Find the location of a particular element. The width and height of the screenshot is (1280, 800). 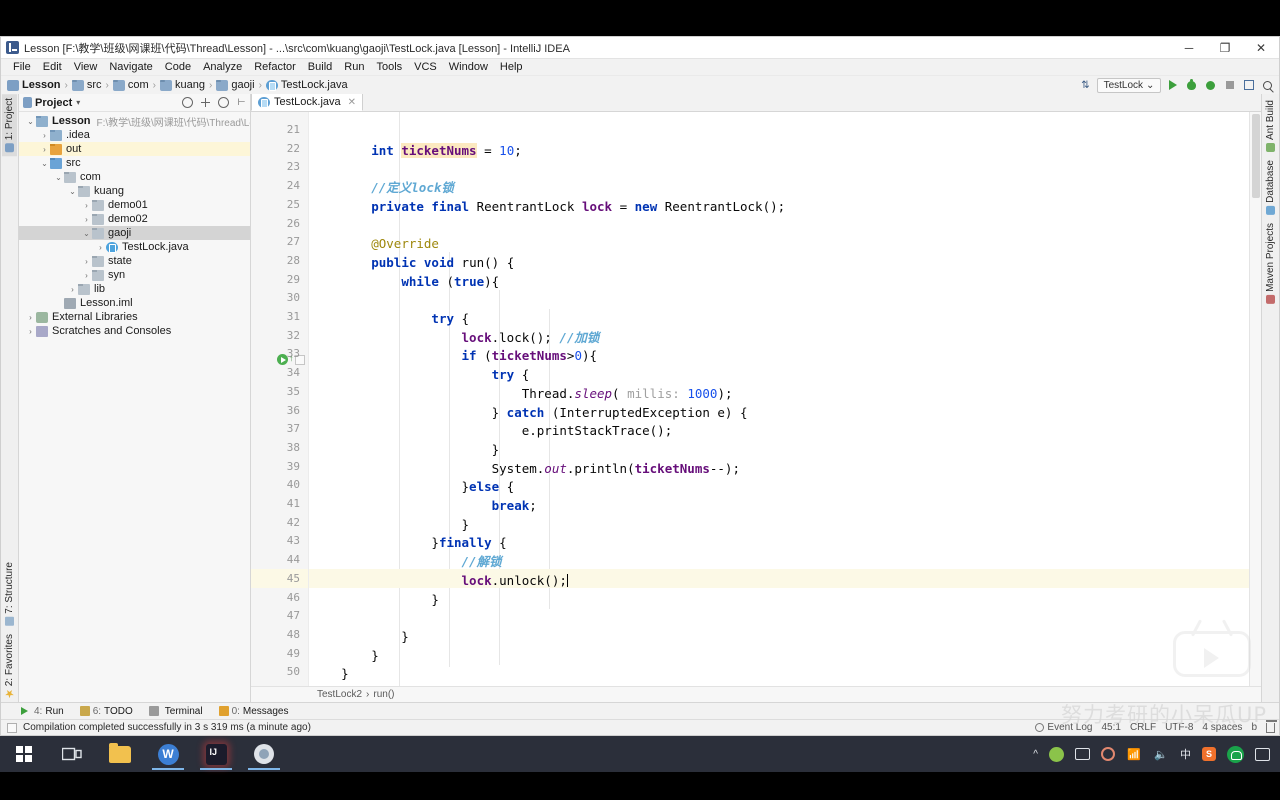

run-coverage-button is located at coordinates (1210, 85).